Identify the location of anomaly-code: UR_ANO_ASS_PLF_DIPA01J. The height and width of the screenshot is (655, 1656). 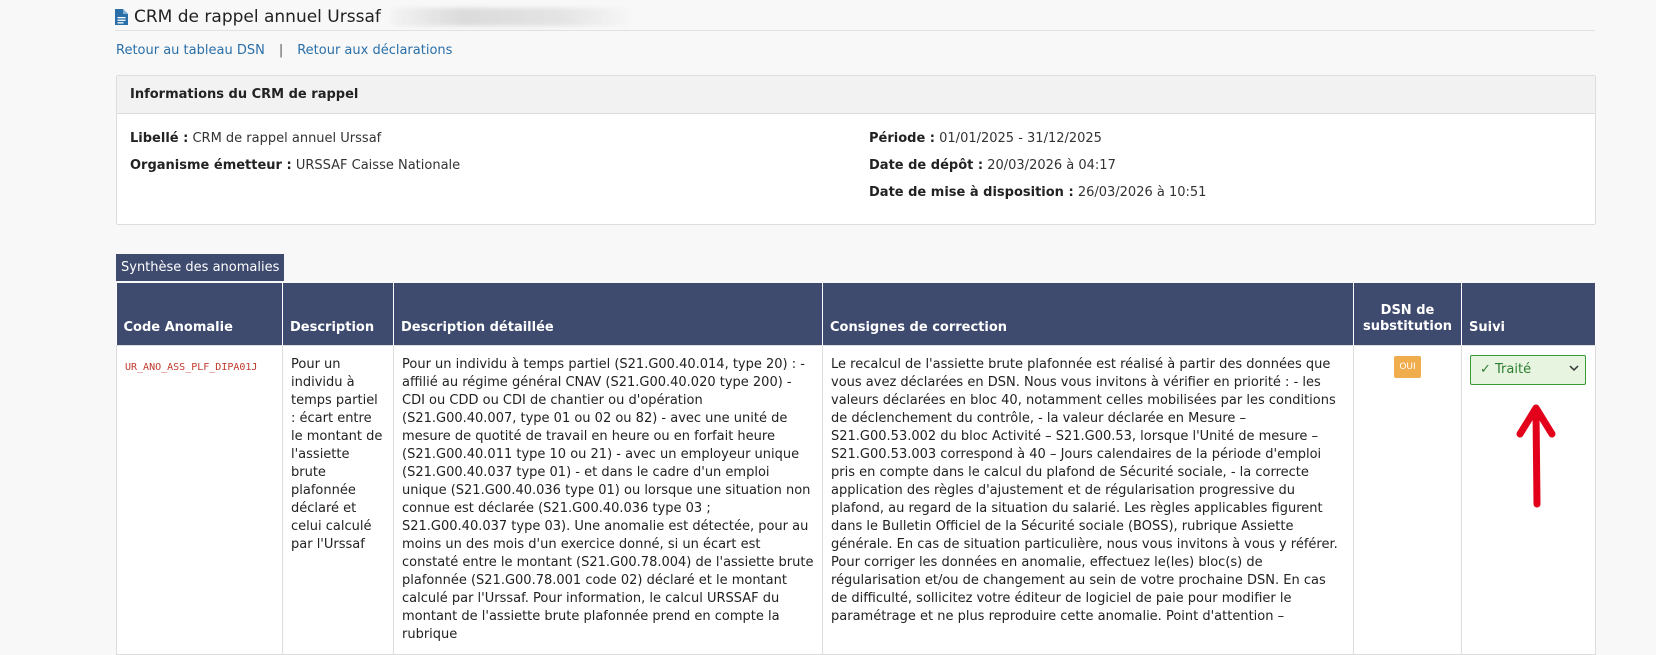
(191, 367).